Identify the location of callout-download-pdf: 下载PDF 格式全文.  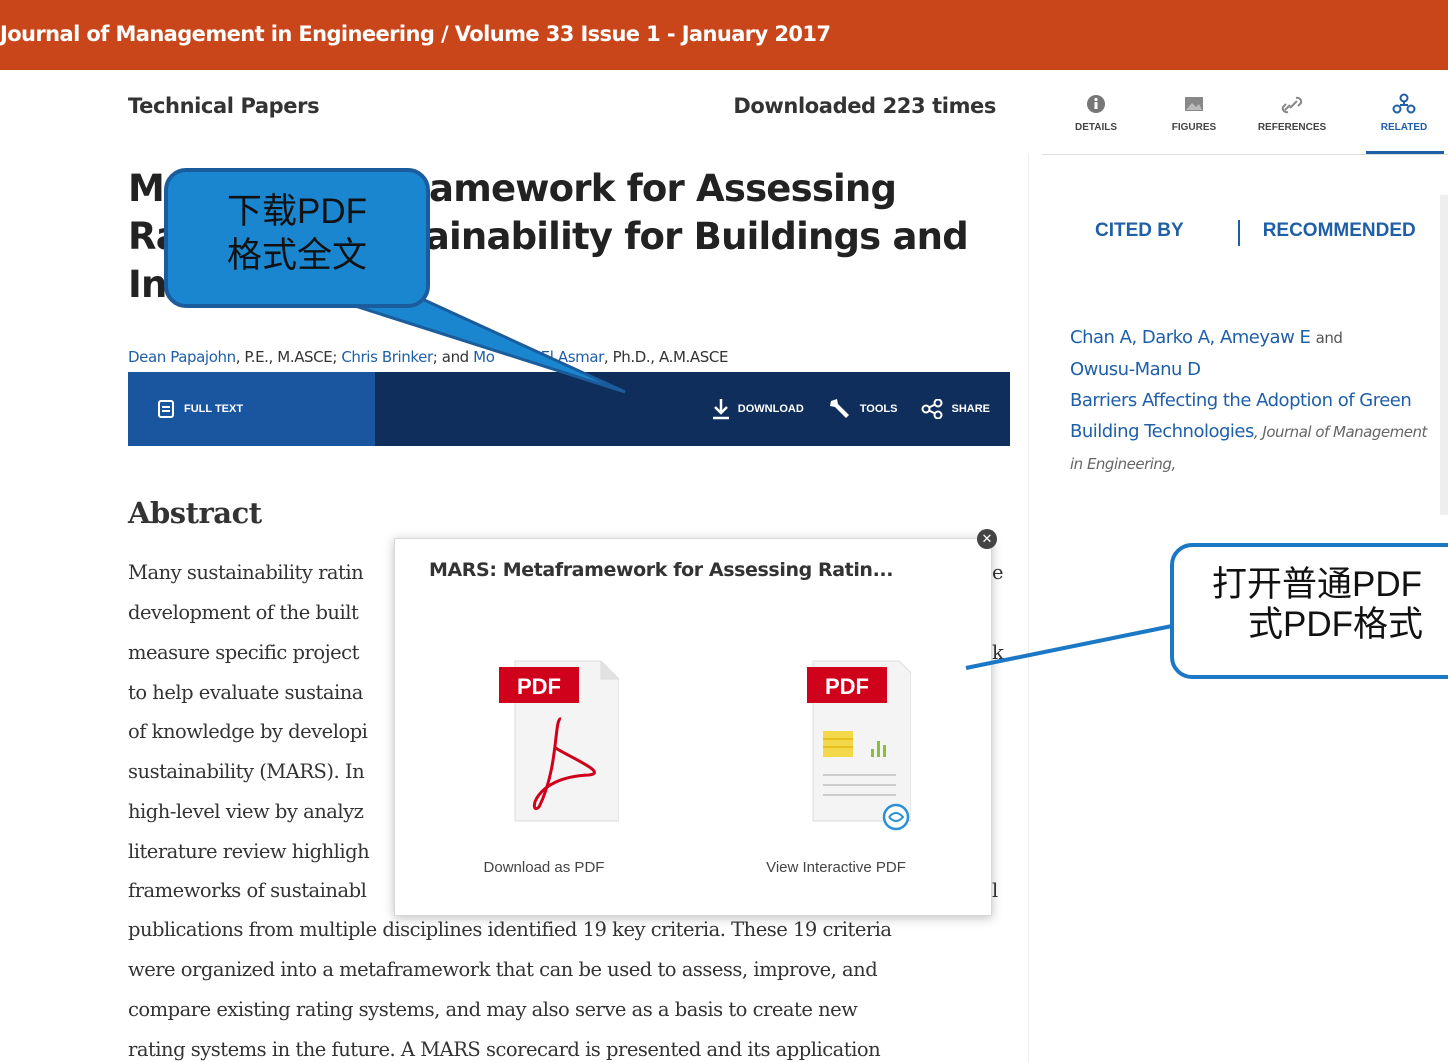
(297, 238).